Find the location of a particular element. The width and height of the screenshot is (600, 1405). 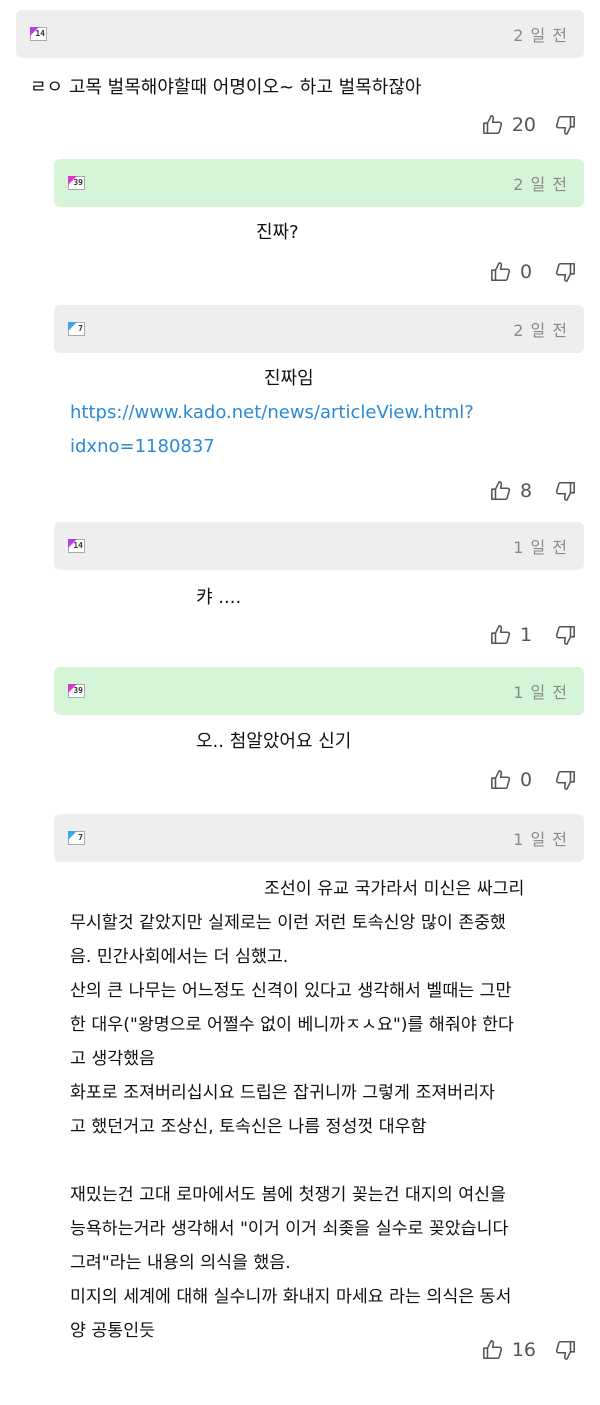

vote-bar: 16 is located at coordinates (529, 1350).